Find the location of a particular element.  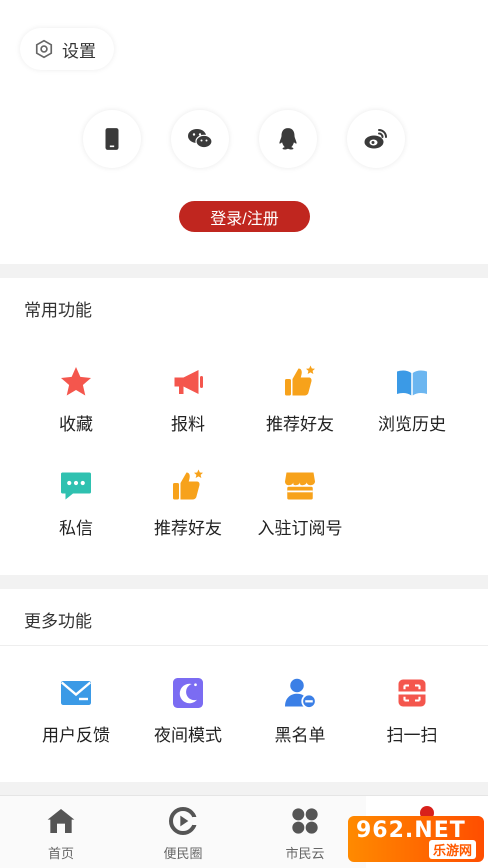

message-icon is located at coordinates (76, 486).